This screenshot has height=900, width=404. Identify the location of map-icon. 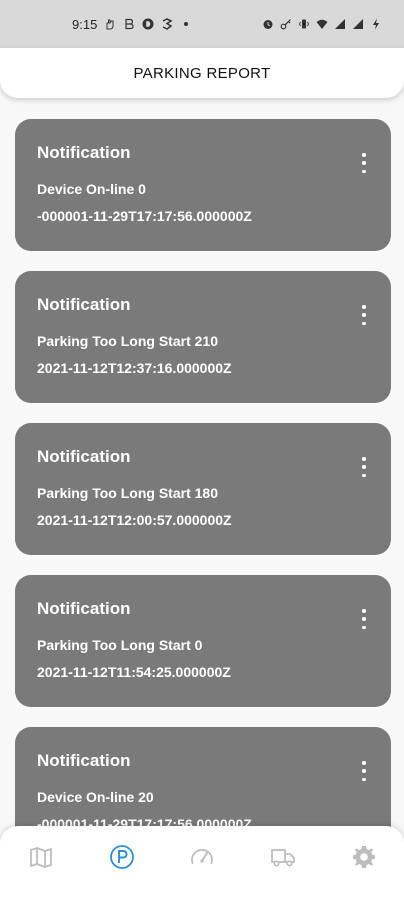
(41, 857).